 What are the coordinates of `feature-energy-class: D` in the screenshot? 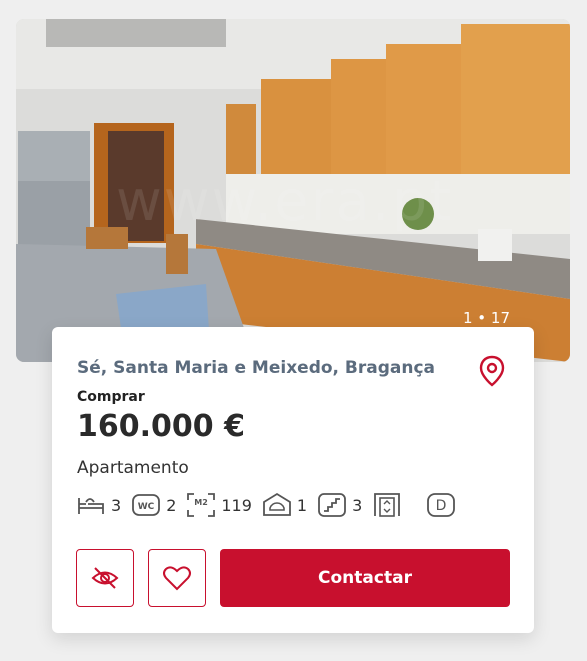 It's located at (441, 505).